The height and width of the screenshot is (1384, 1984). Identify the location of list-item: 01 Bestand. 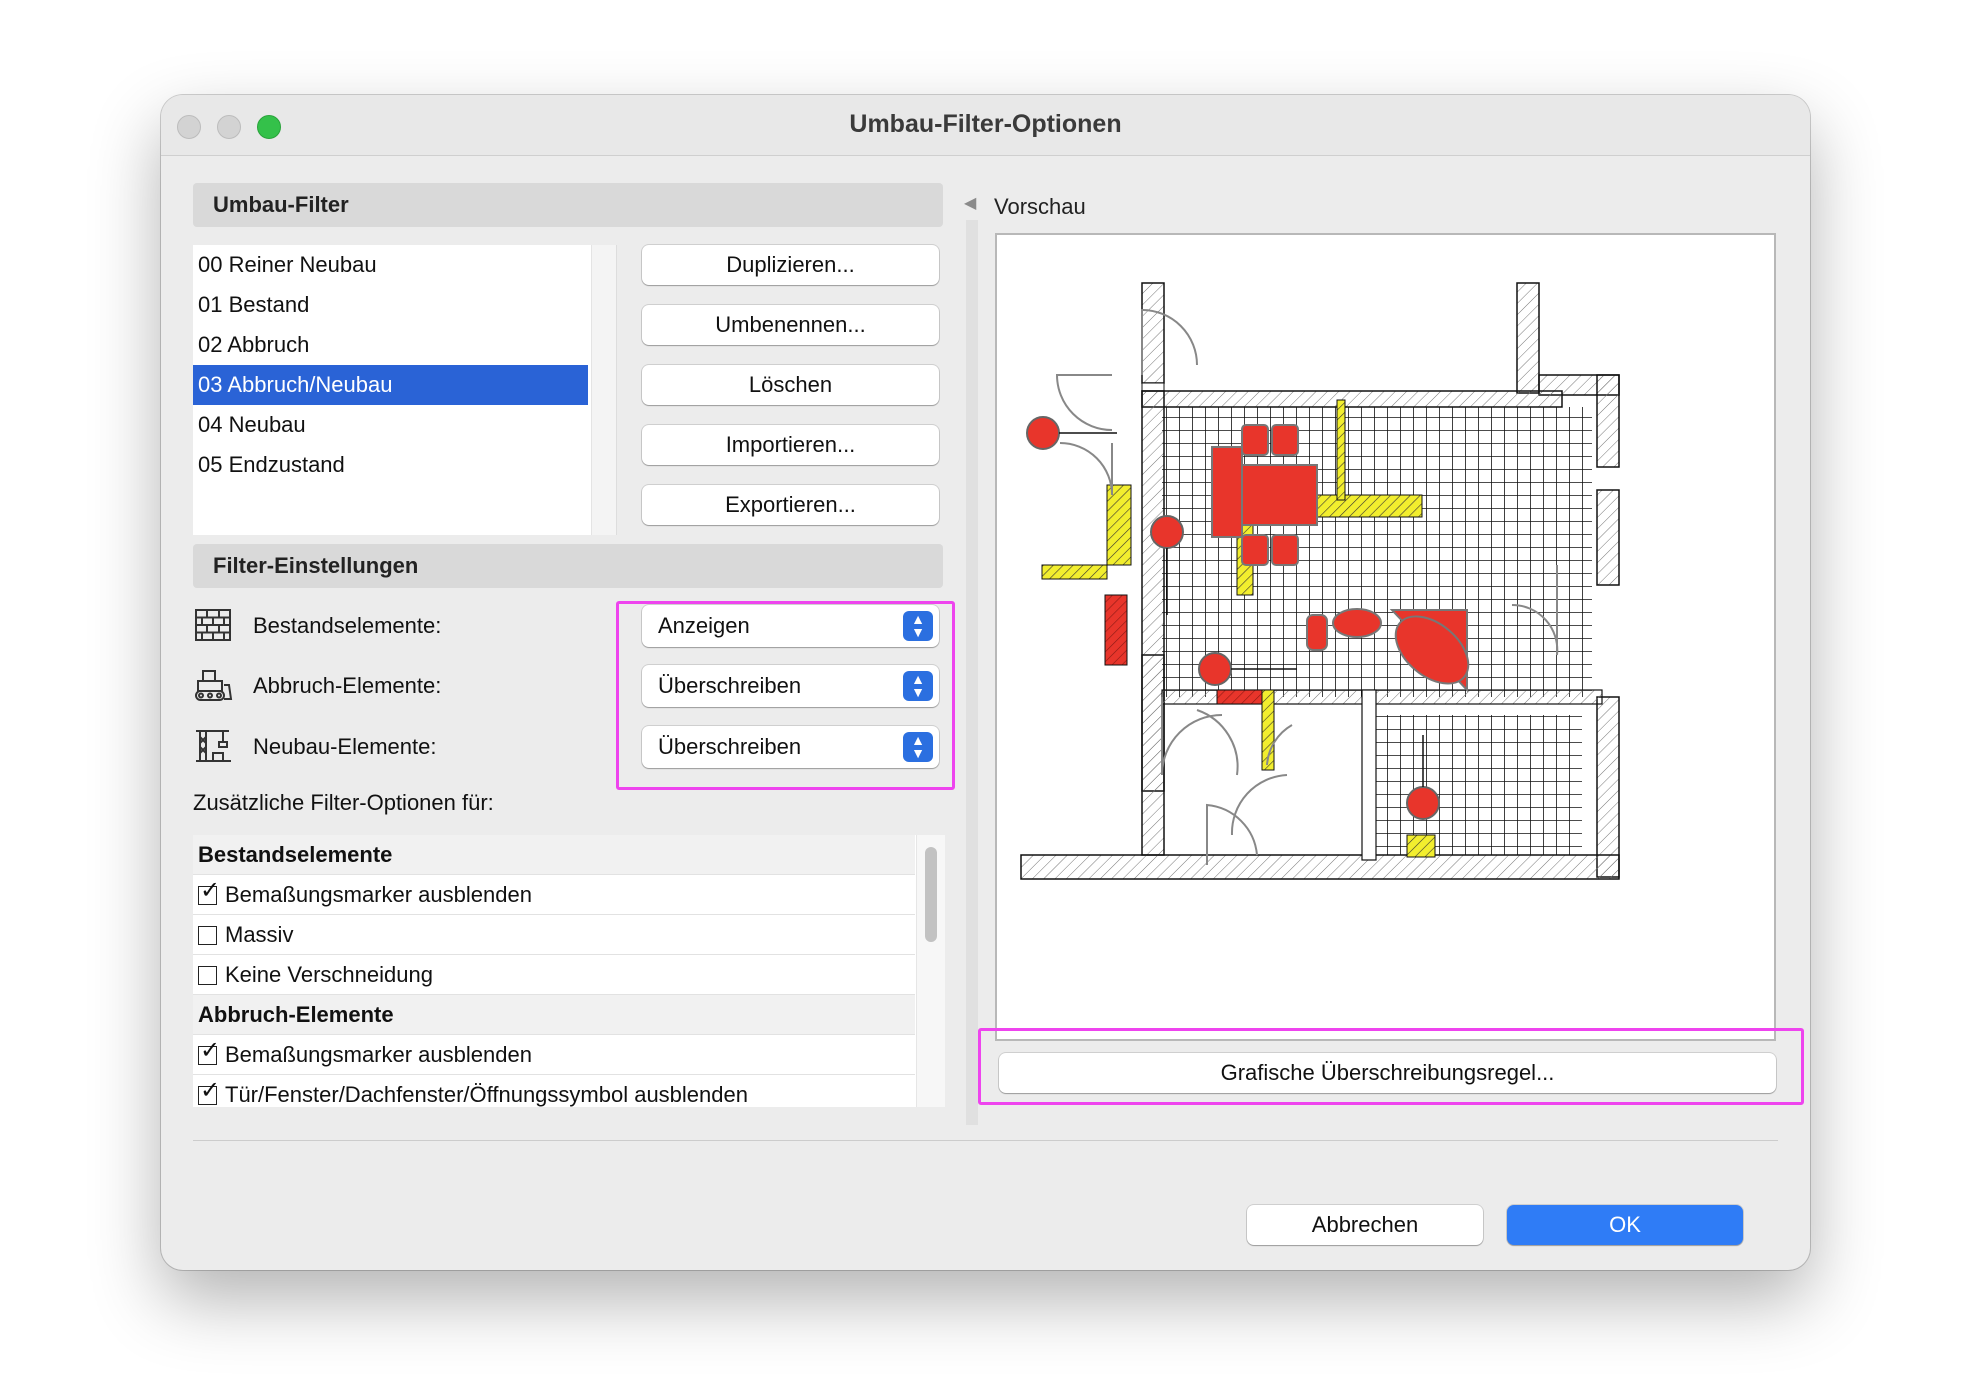
(390, 305).